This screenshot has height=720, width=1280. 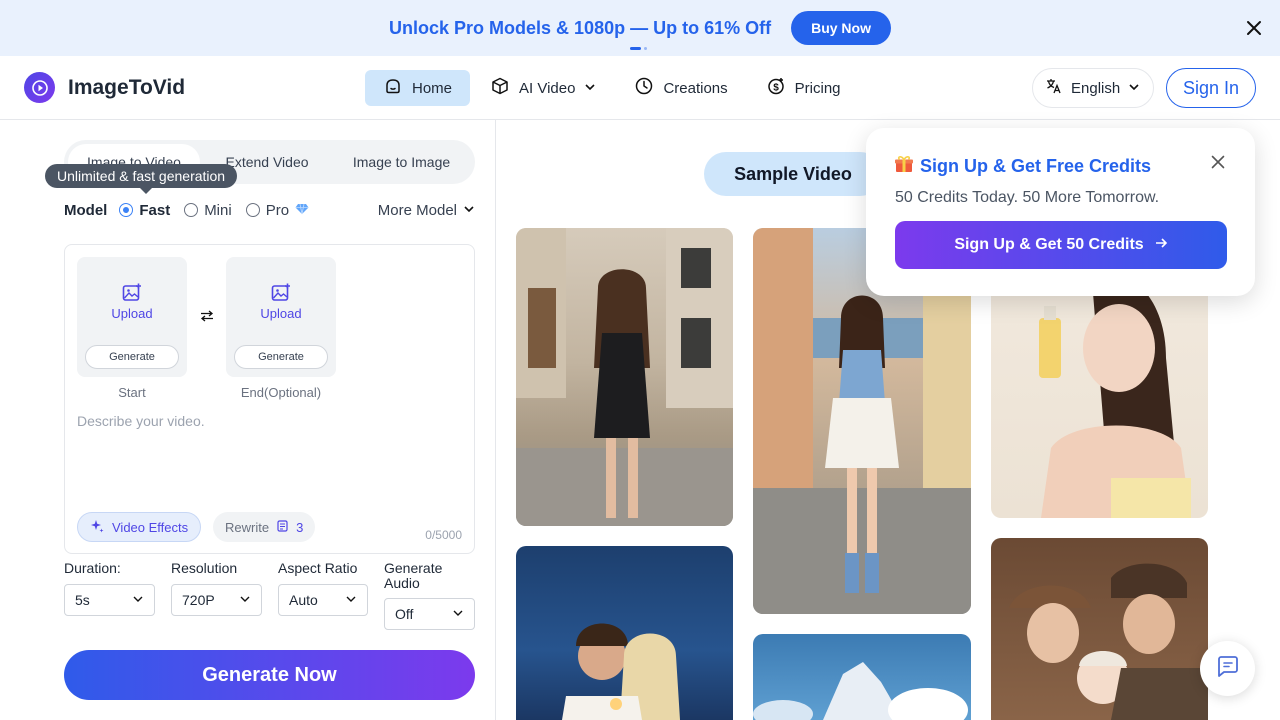 What do you see at coordinates (432, 88) in the screenshot?
I see `nav-home-label: Home` at bounding box center [432, 88].